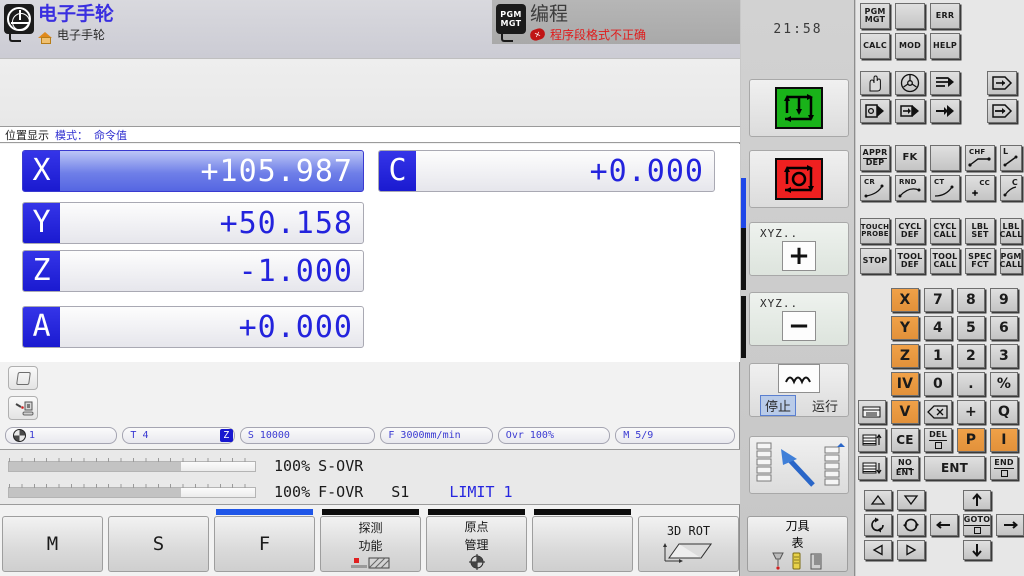  What do you see at coordinates (938, 300) in the screenshot?
I see `key-7: 7` at bounding box center [938, 300].